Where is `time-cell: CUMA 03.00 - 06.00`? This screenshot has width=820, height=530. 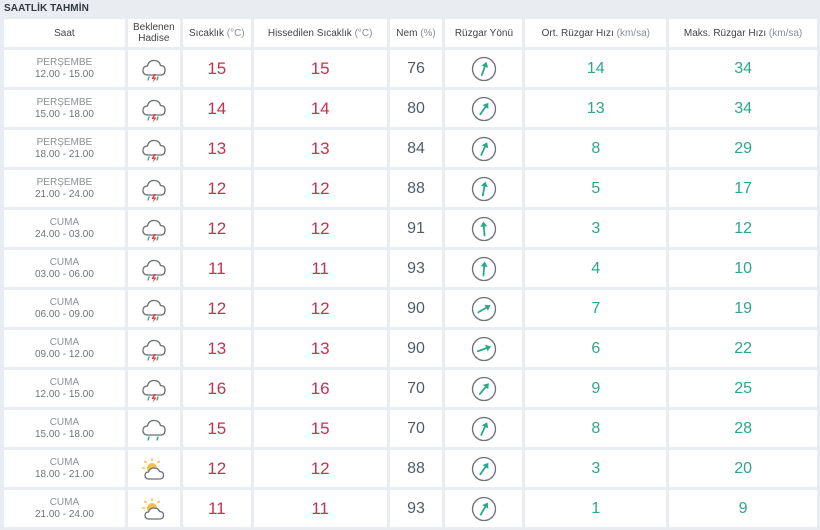
time-cell: CUMA 03.00 - 06.00 is located at coordinates (64, 268).